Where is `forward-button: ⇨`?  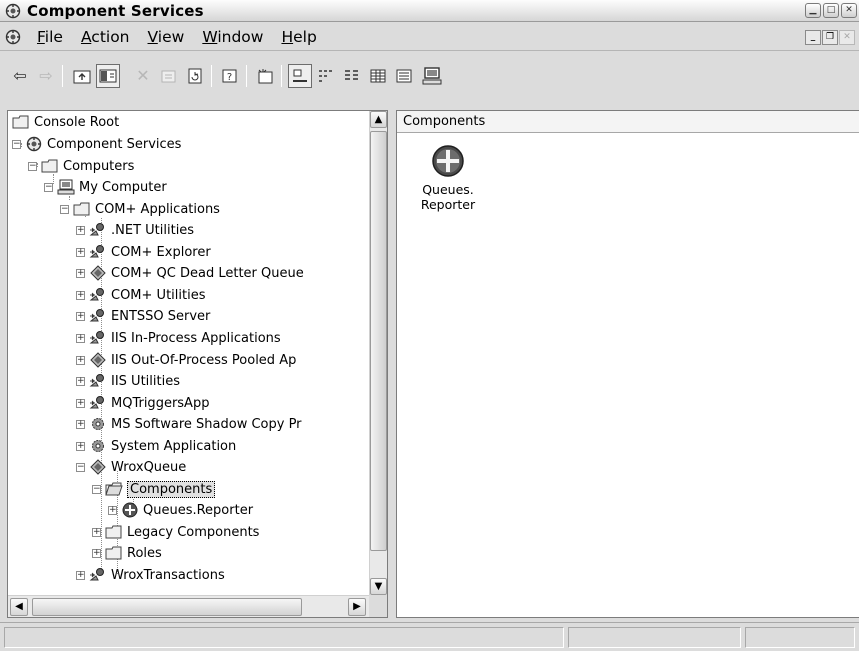 forward-button: ⇨ is located at coordinates (46, 76).